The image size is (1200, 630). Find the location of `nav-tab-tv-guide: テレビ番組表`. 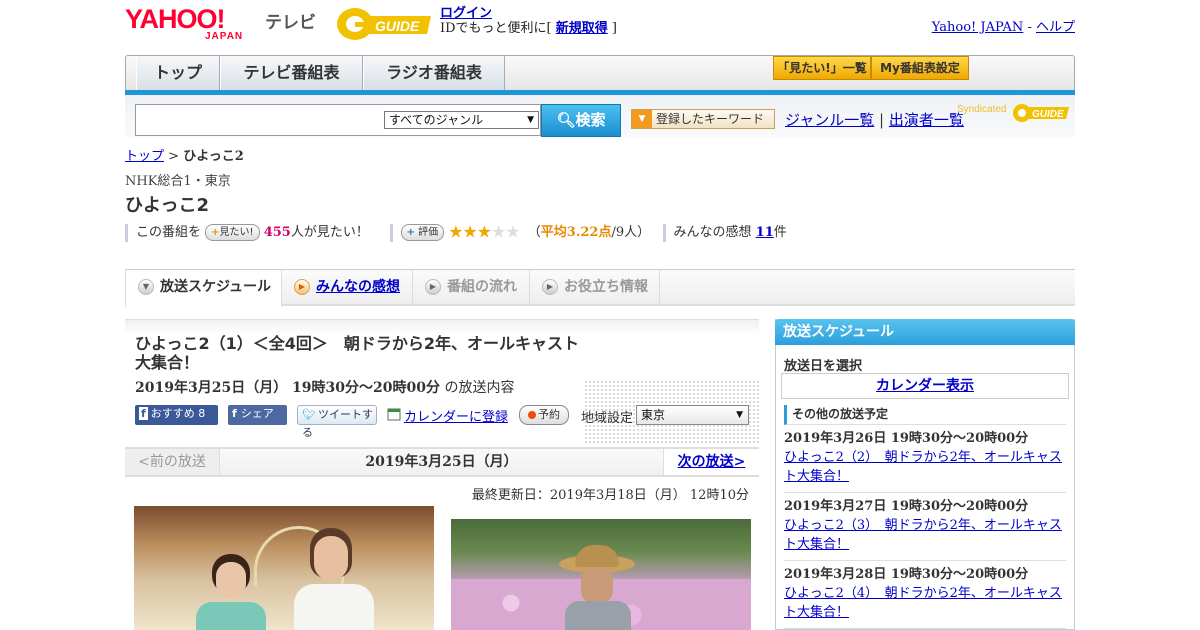

nav-tab-tv-guide: テレビ番組表 is located at coordinates (291, 73).